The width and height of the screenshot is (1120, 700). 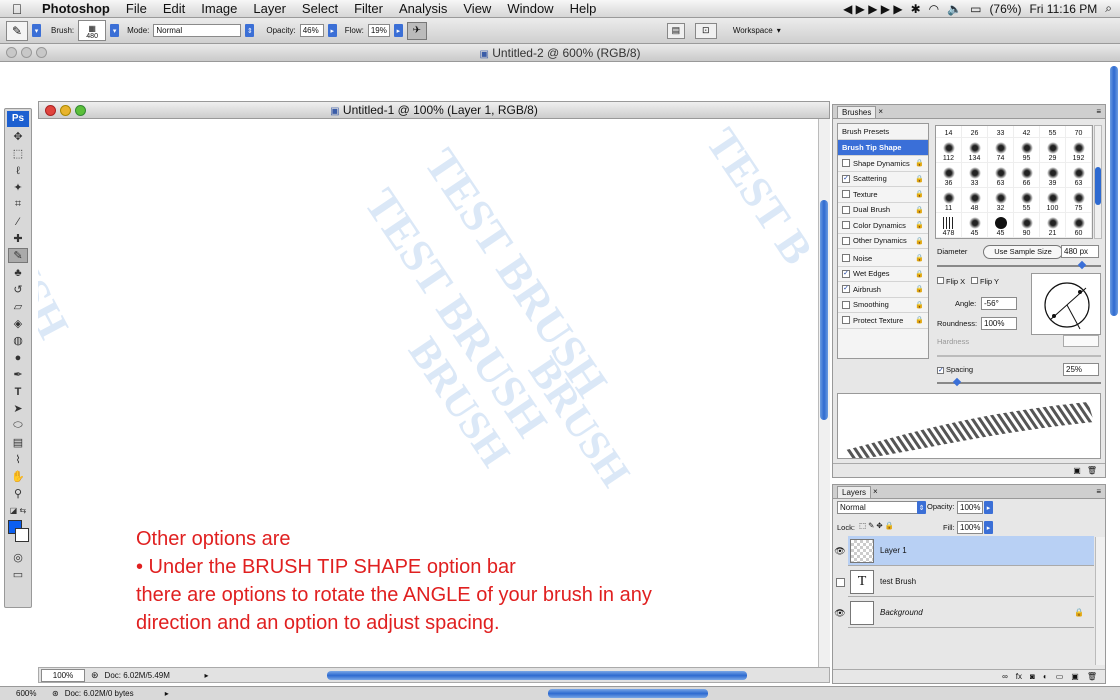 What do you see at coordinates (1060, 676) in the screenshot?
I see `new-group-icon: ▭` at bounding box center [1060, 676].